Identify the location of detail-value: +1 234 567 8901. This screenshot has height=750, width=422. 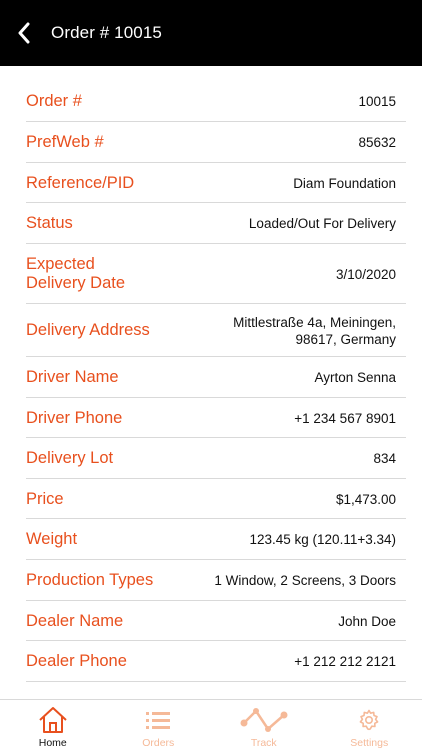
(345, 418).